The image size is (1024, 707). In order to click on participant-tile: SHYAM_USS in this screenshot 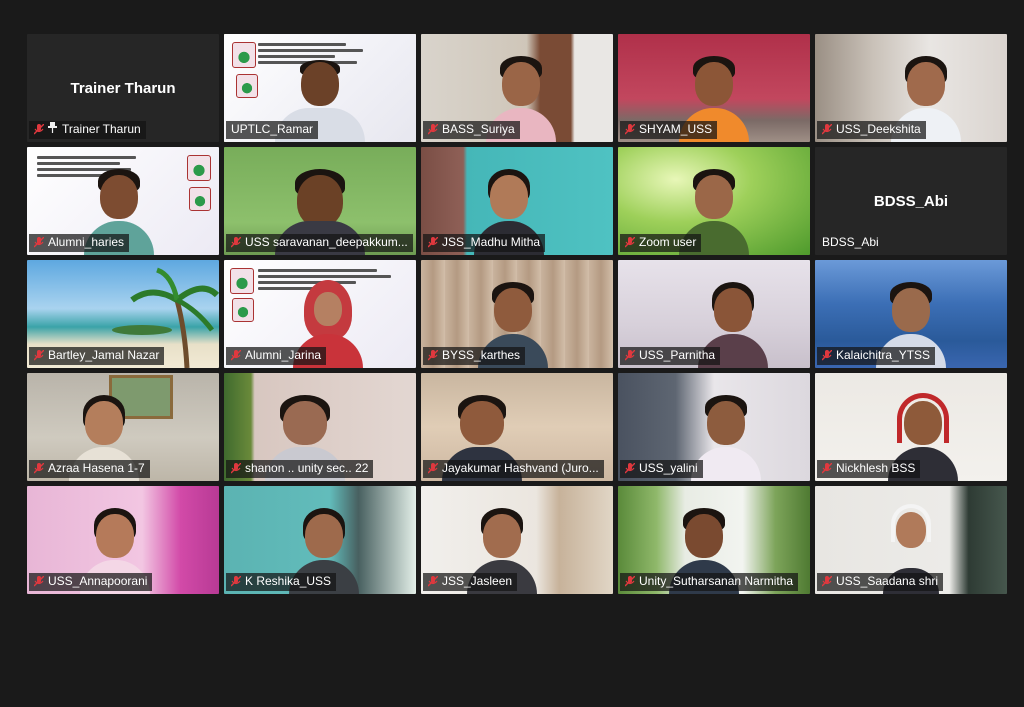, I will do `click(714, 88)`.